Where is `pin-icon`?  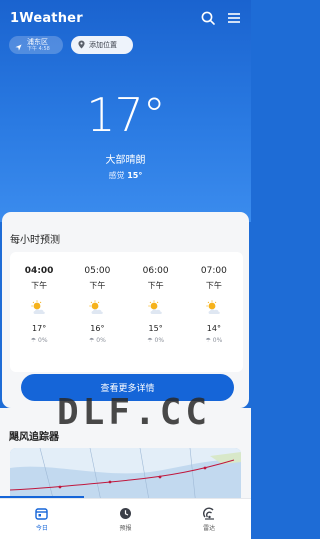
pin-icon is located at coordinates (81, 45).